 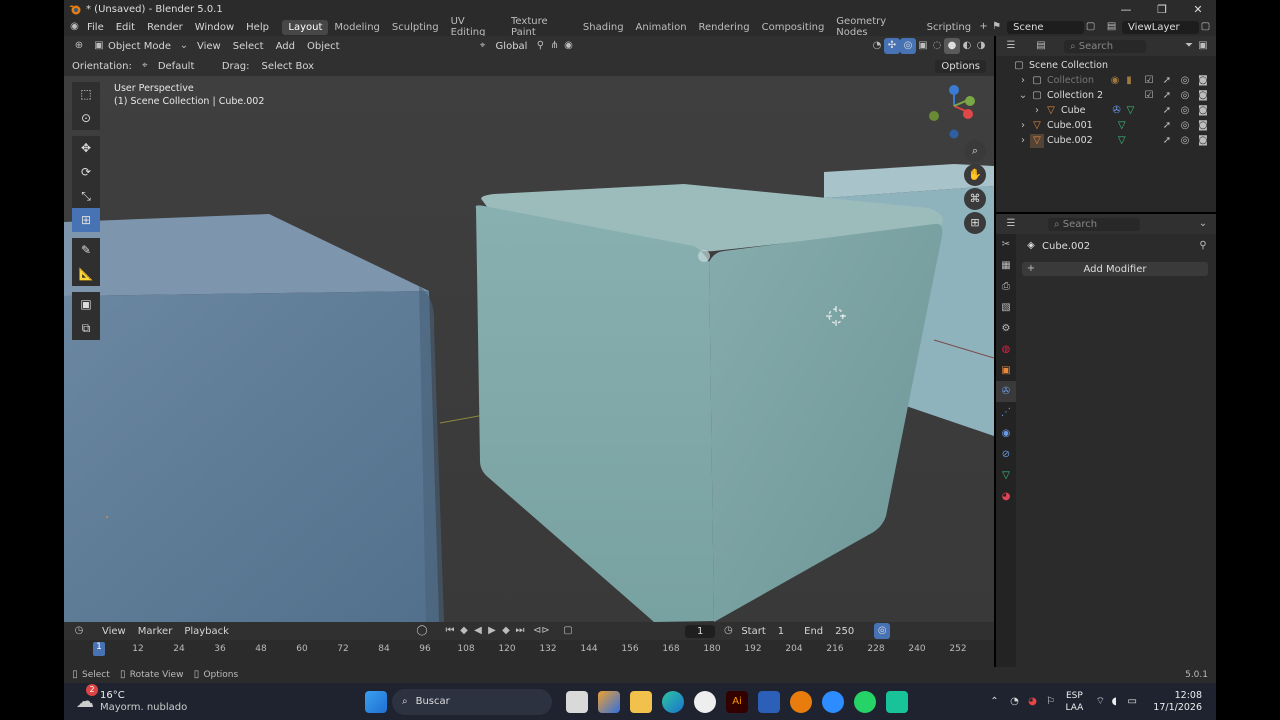 I want to click on view-layer-selector: ViewLayer, so click(x=1161, y=27).